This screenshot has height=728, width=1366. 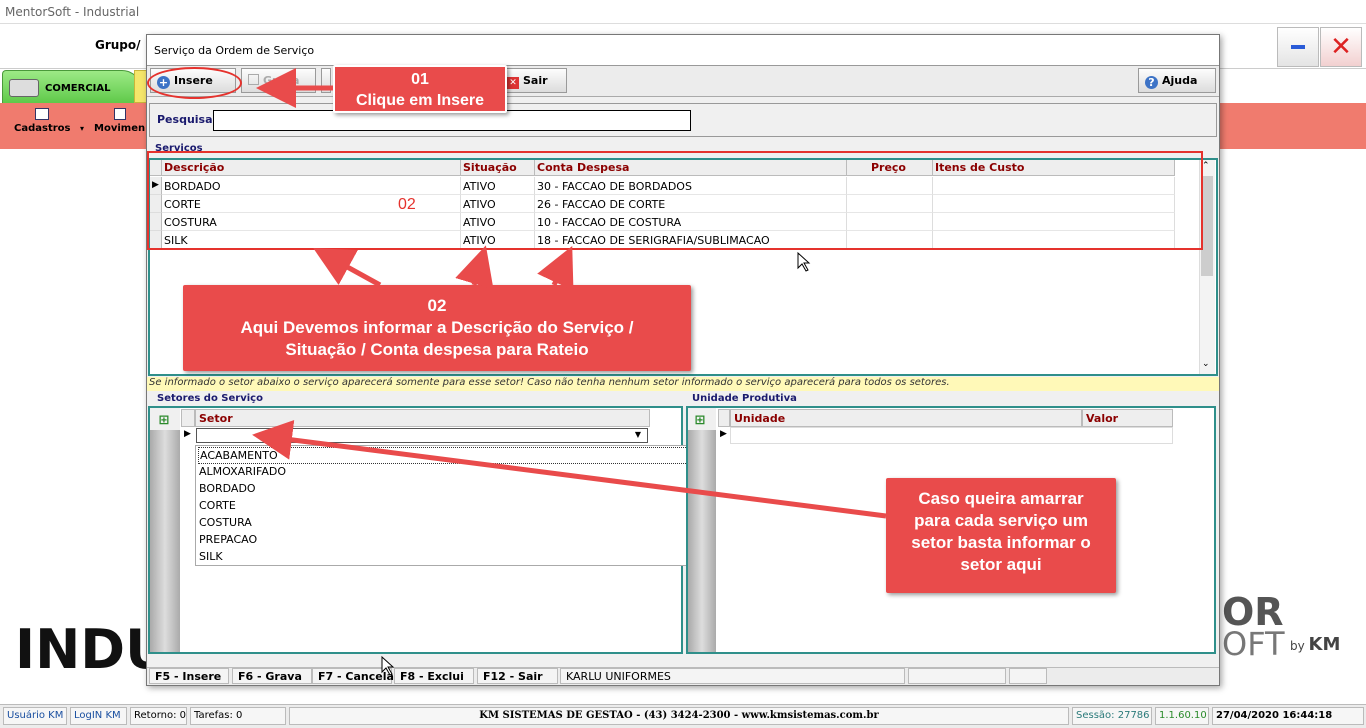 I want to click on add-setor-icon: ⊞, so click(x=164, y=421).